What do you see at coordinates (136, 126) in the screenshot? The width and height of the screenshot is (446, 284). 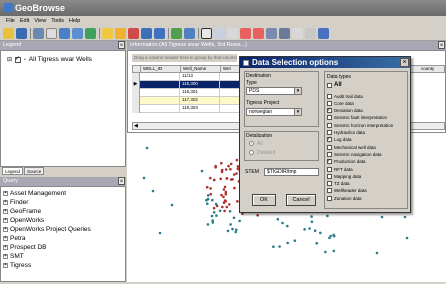 I see `scroll-left-icon: ◀` at bounding box center [136, 126].